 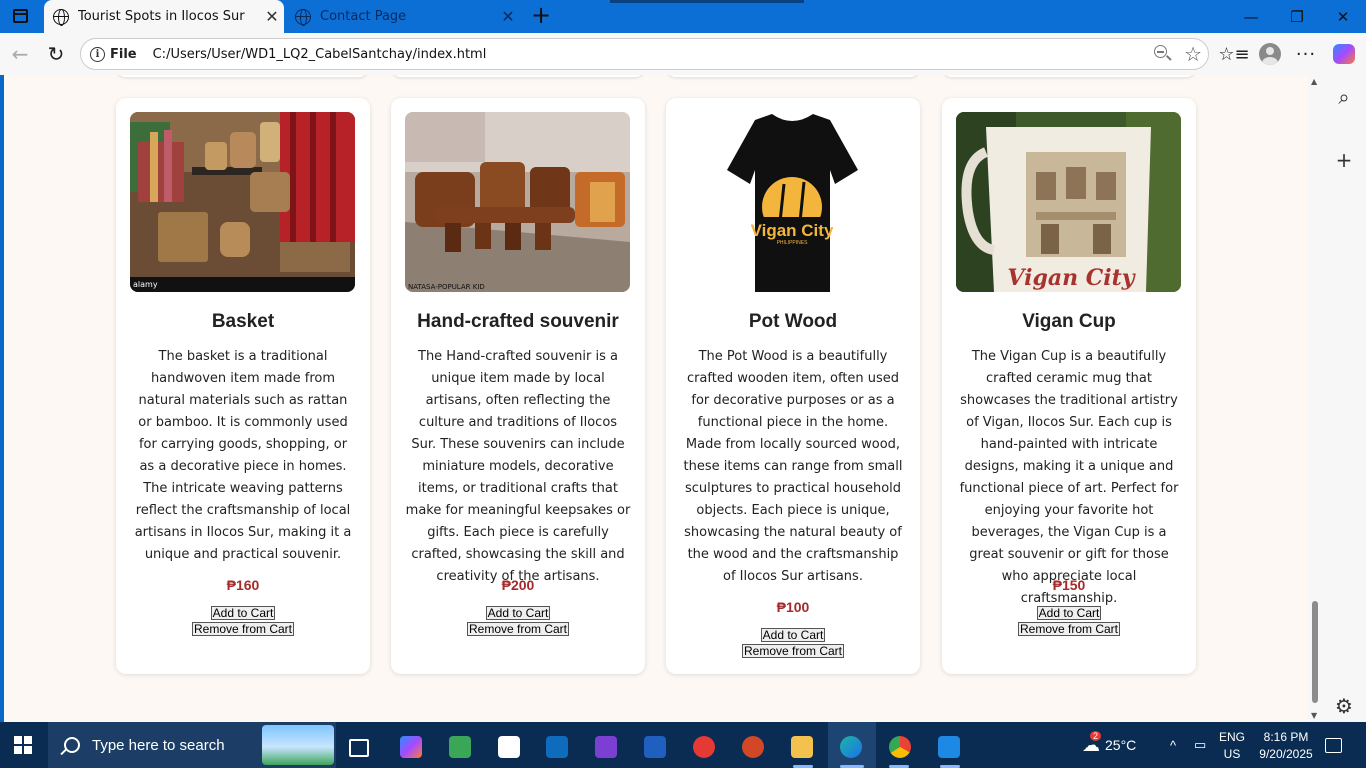 I want to click on add-favorite-star-icon: ☆, so click(x=1193, y=54).